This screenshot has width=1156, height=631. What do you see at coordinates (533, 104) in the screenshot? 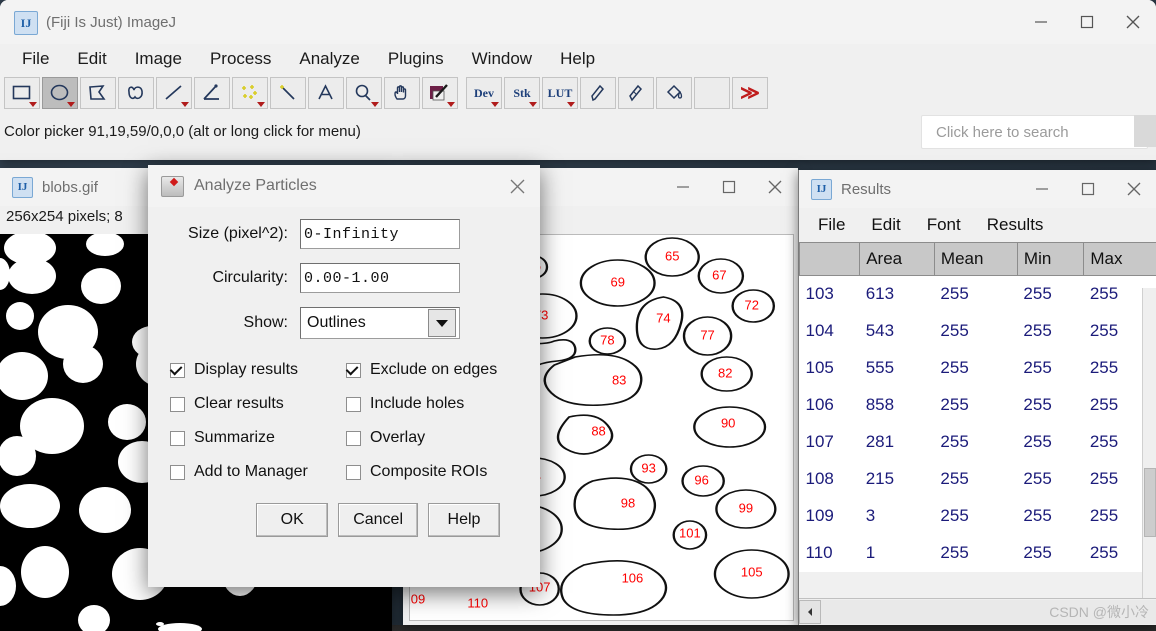
I see `stk-tool-dropdown-icon` at bounding box center [533, 104].